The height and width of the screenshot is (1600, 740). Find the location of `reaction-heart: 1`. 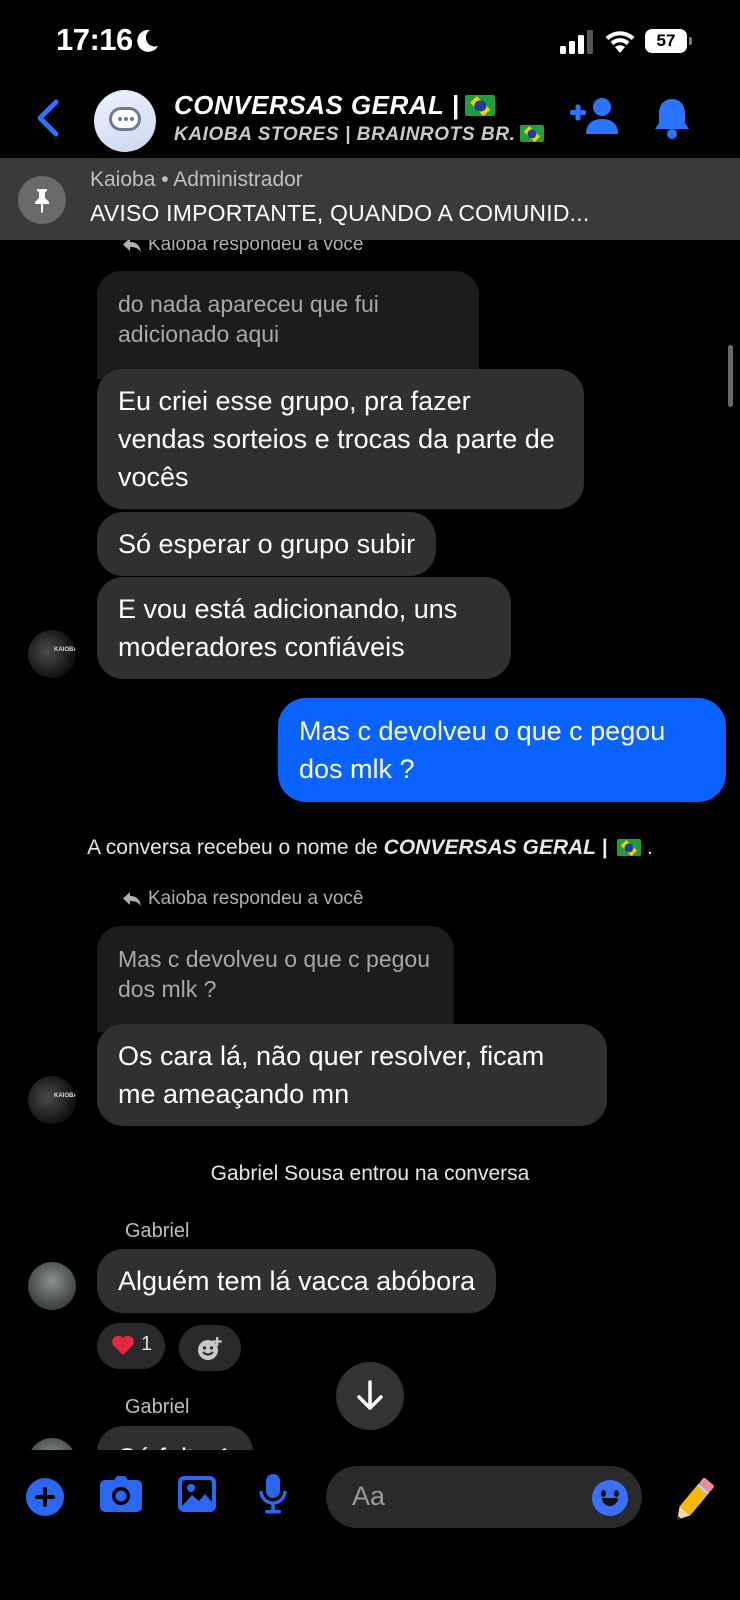

reaction-heart: 1 is located at coordinates (131, 1346).